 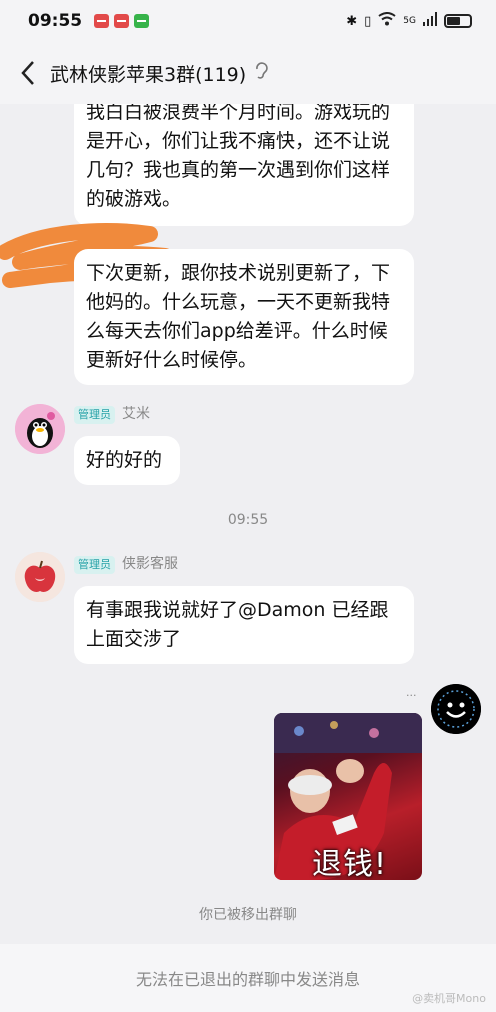 I want to click on vibrate-icon: ▯, so click(x=368, y=21).